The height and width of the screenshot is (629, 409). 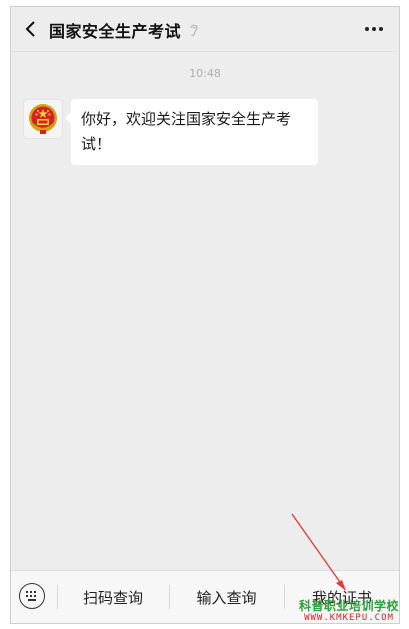 I want to click on back-button, so click(x=31, y=29).